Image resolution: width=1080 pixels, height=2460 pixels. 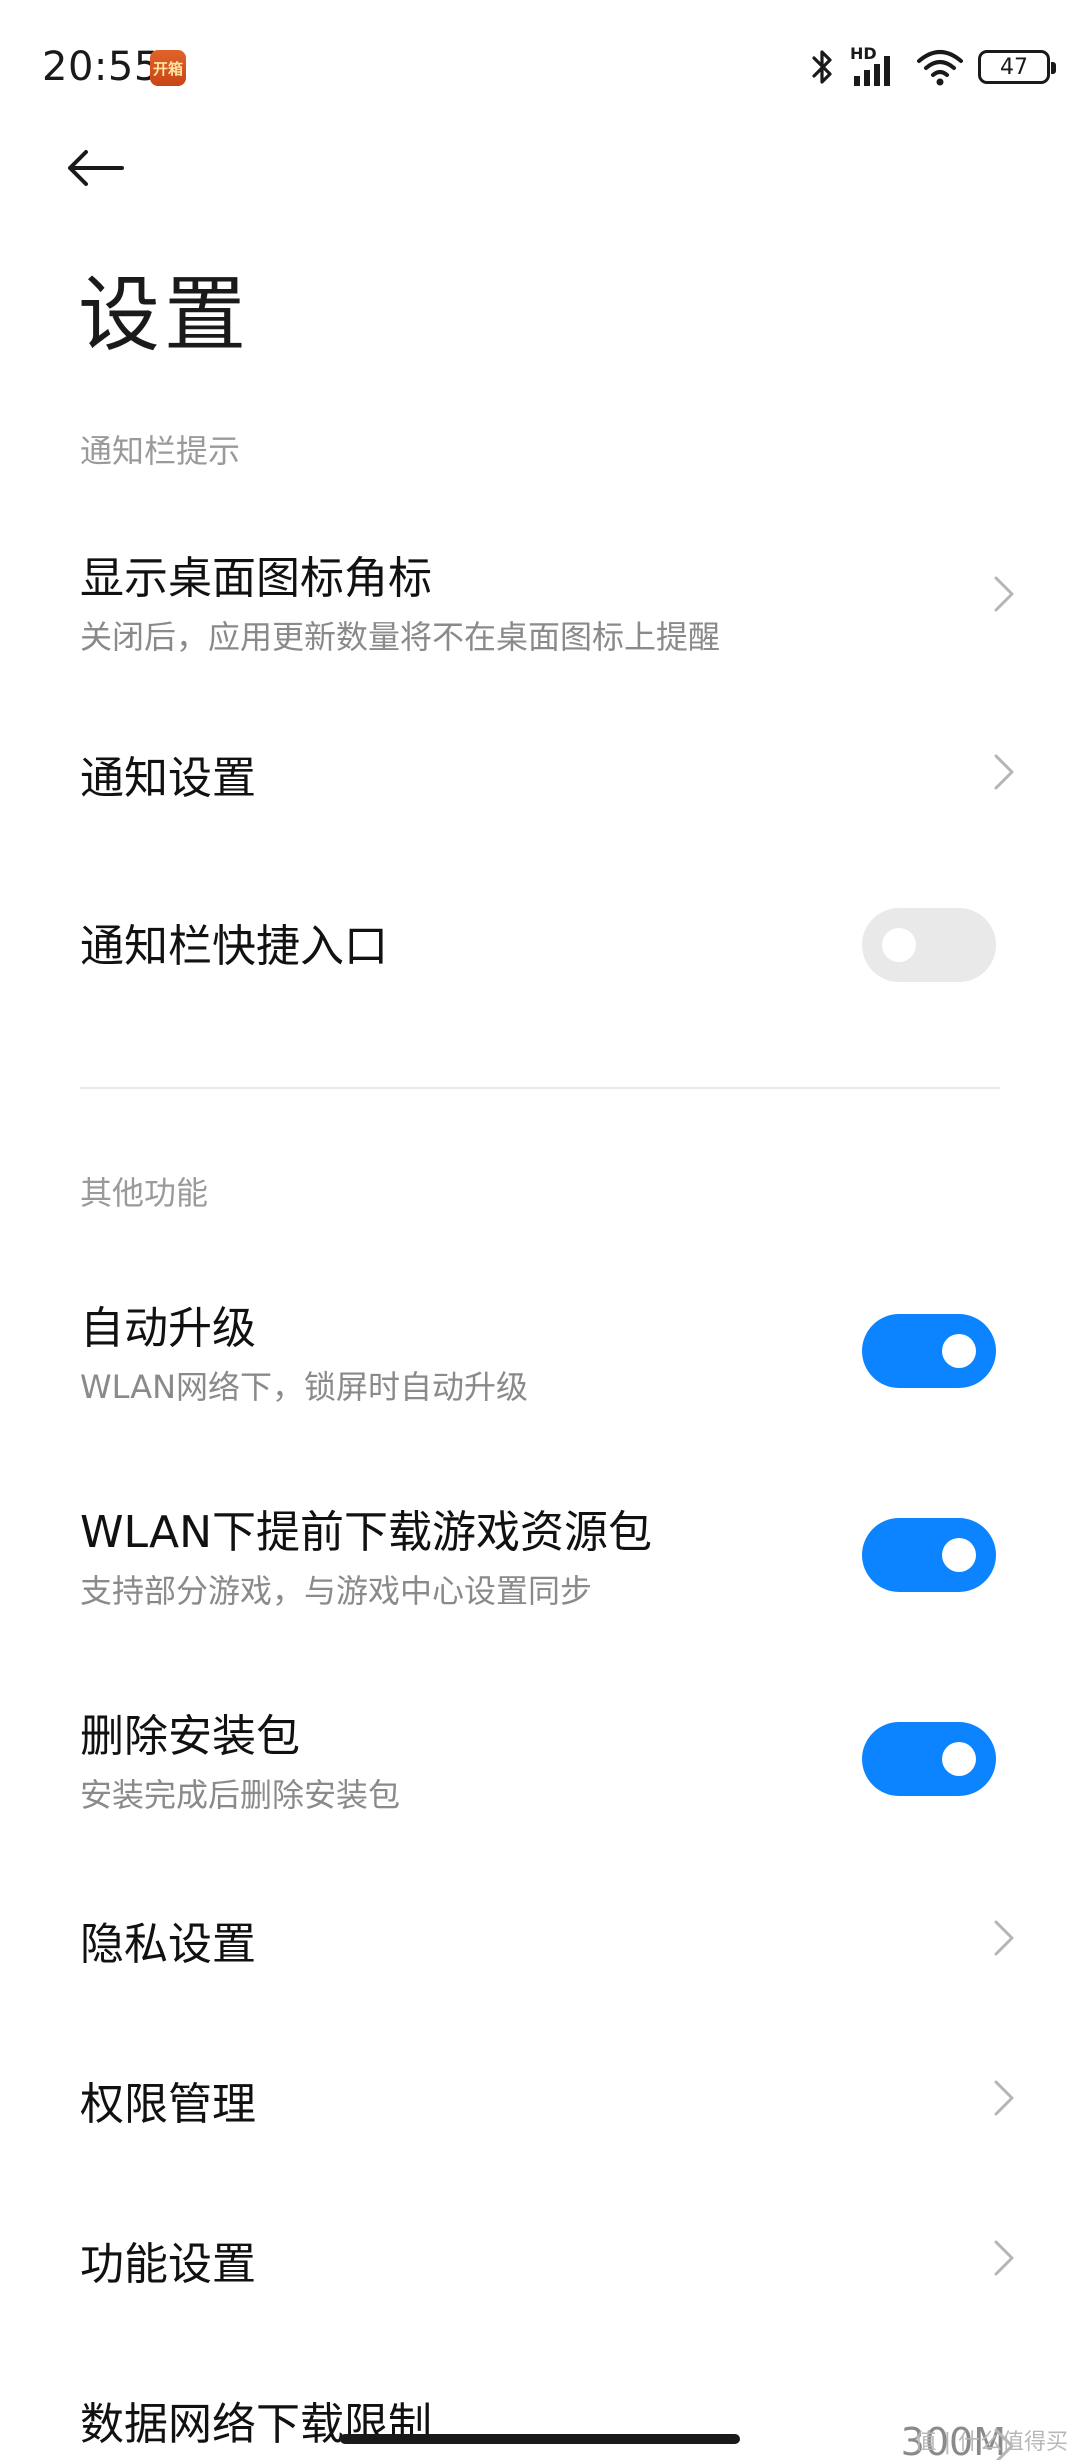 I want to click on setting-title: 隐私设置, so click(x=168, y=1944).